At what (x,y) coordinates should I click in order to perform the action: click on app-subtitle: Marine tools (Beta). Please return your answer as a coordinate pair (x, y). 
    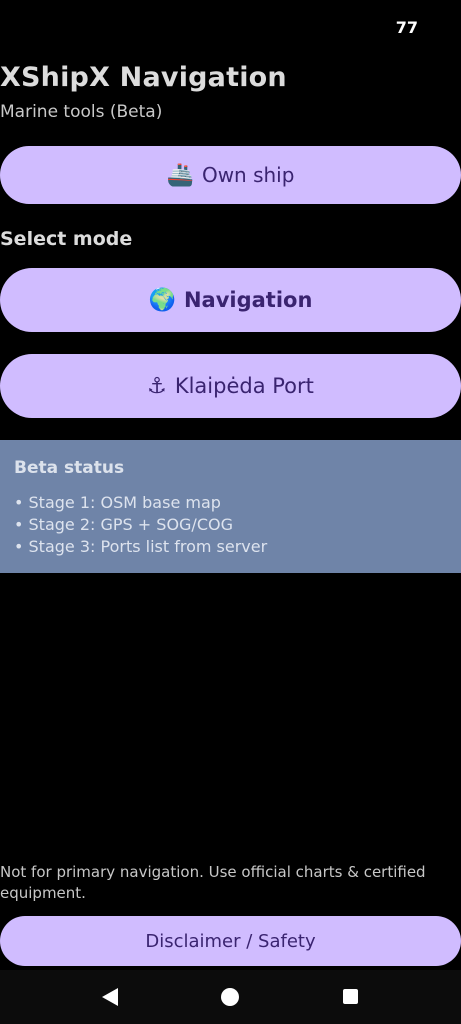
    Looking at the image, I should click on (81, 112).